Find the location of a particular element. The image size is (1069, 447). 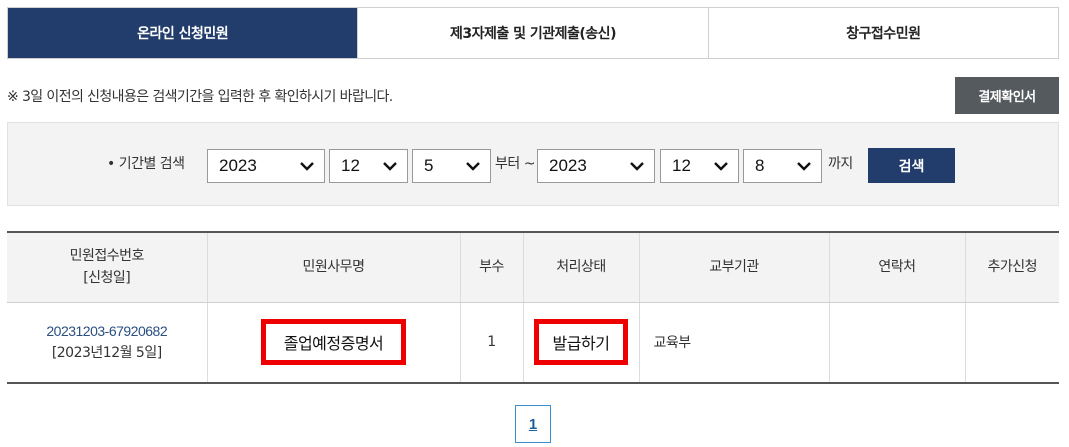

header-issuing-agency: 교부기관 is located at coordinates (733, 267).